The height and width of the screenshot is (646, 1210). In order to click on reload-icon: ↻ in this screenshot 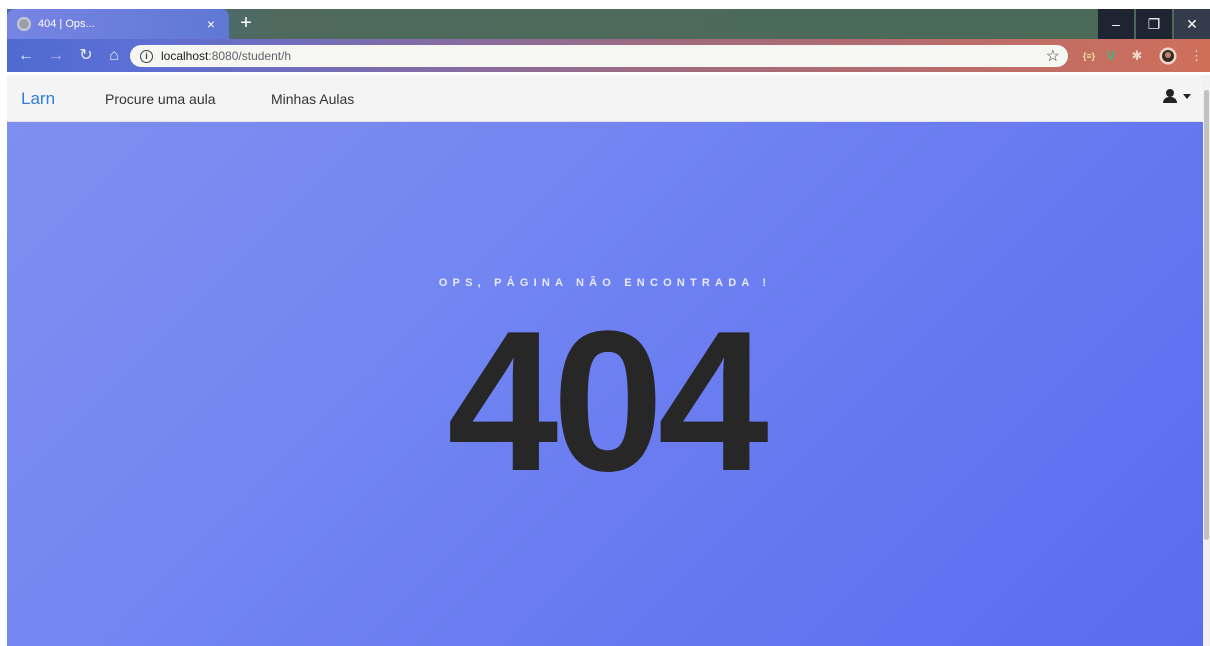, I will do `click(86, 56)`.